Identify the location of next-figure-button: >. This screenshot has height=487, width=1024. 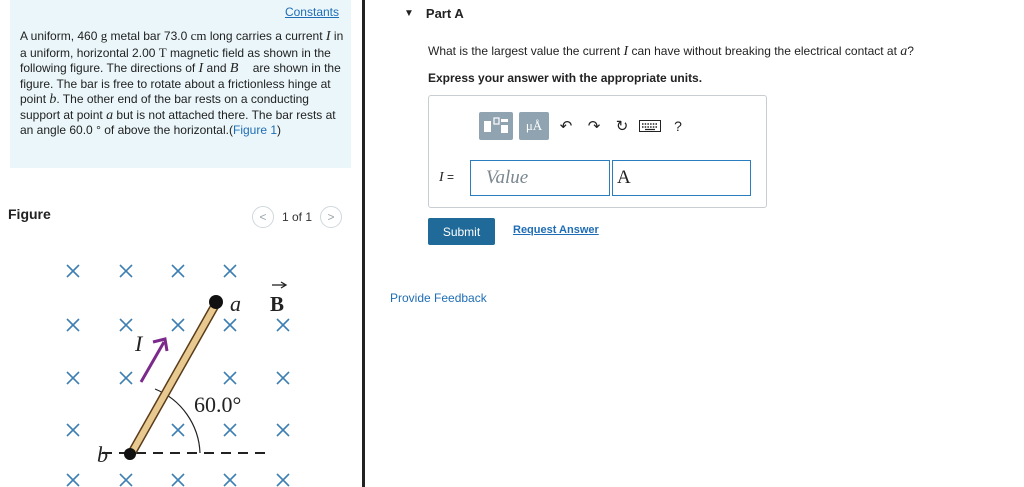
(331, 217).